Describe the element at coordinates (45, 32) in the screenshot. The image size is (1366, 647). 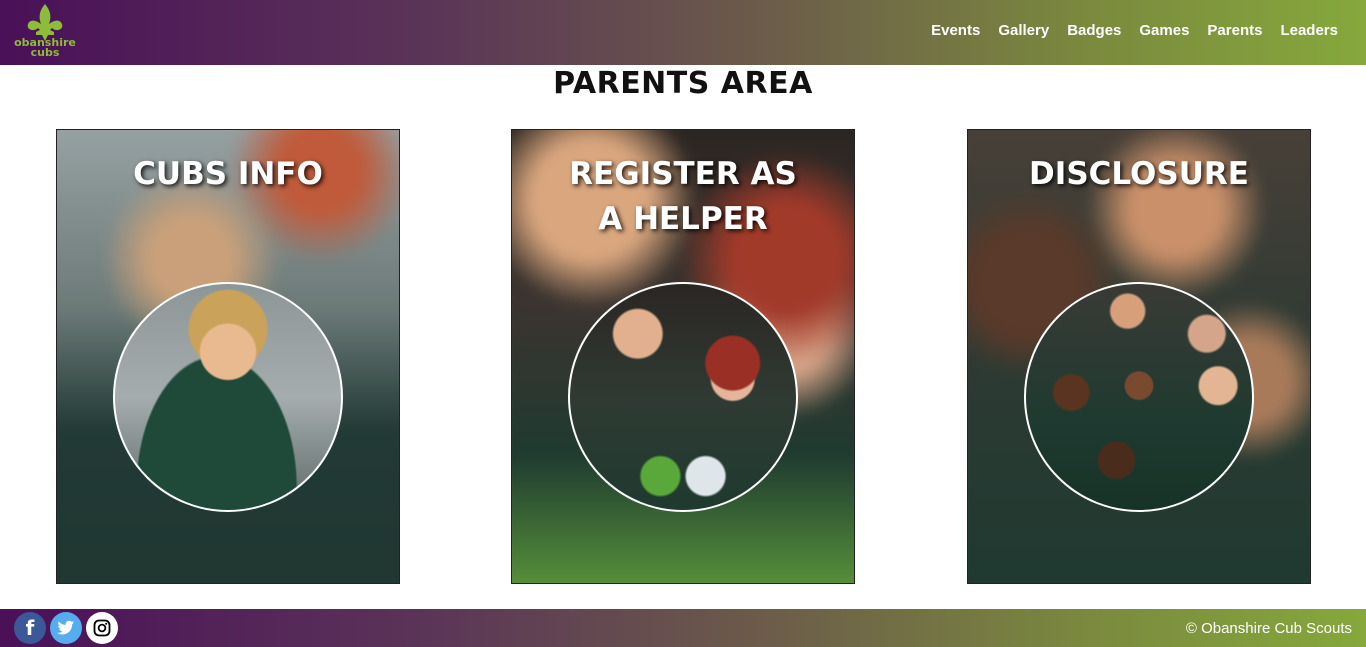
I see `site-logo: obanshire cubs` at that location.